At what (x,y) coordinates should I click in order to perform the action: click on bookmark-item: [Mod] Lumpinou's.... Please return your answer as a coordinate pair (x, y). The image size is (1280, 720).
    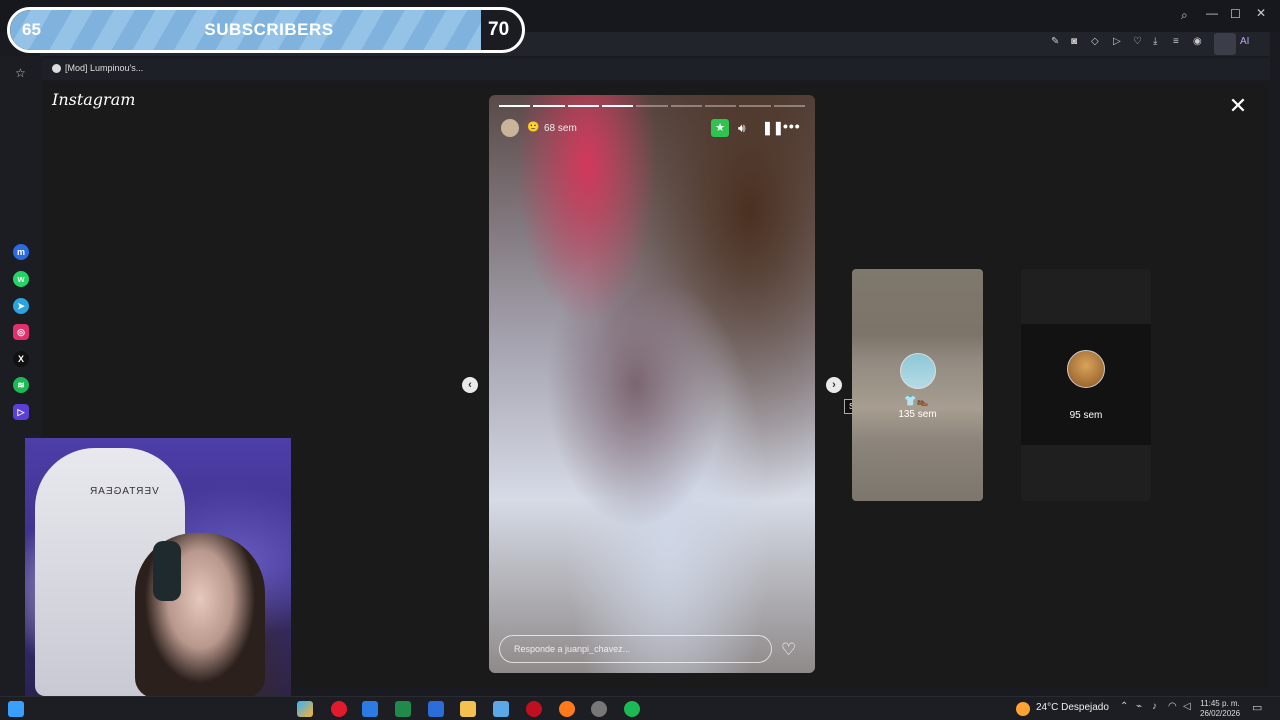
    Looking at the image, I should click on (104, 68).